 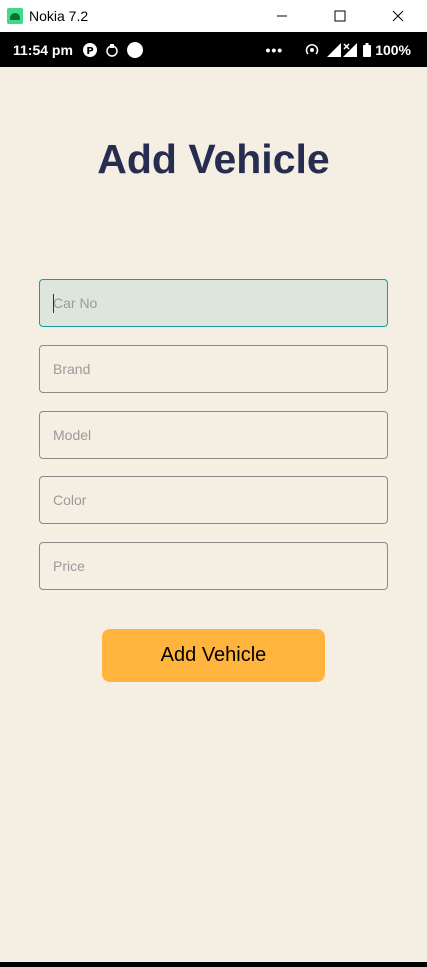 I want to click on add-vehicle-button: Add Vehicle, so click(x=213, y=655).